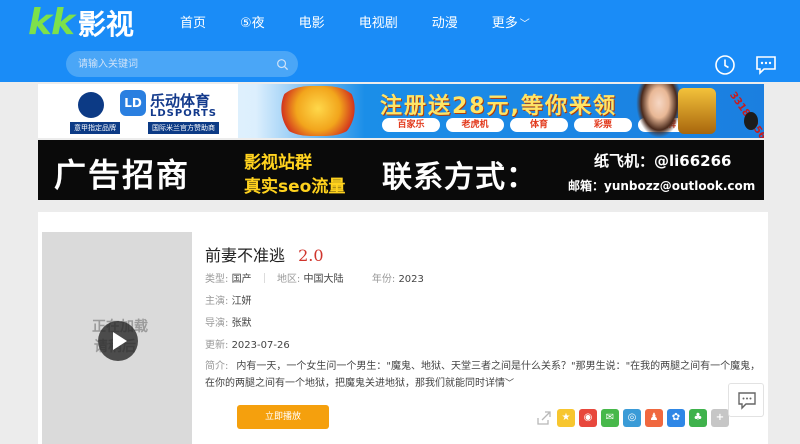 This screenshot has width=800, height=444. I want to click on update-row: 更新: 2023-07-26, so click(247, 343).